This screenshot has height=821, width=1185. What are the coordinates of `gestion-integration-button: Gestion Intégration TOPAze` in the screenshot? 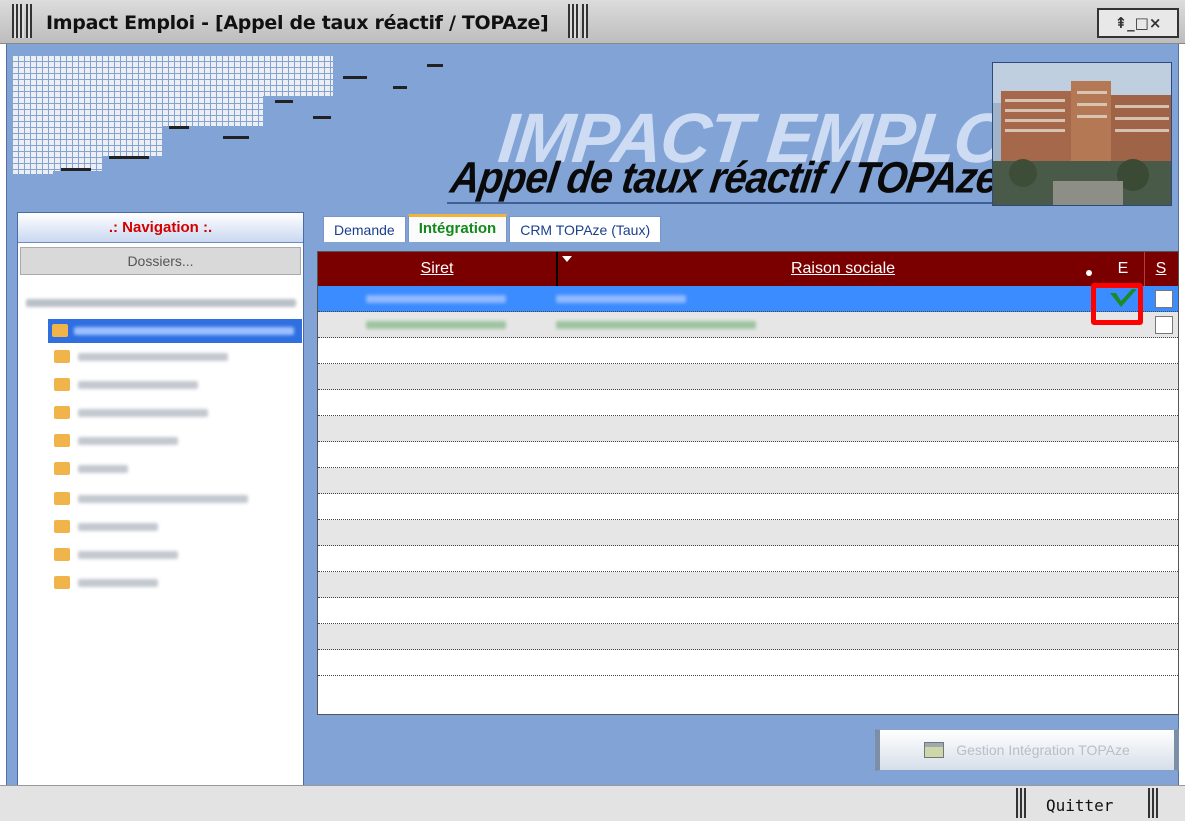 It's located at (1027, 750).